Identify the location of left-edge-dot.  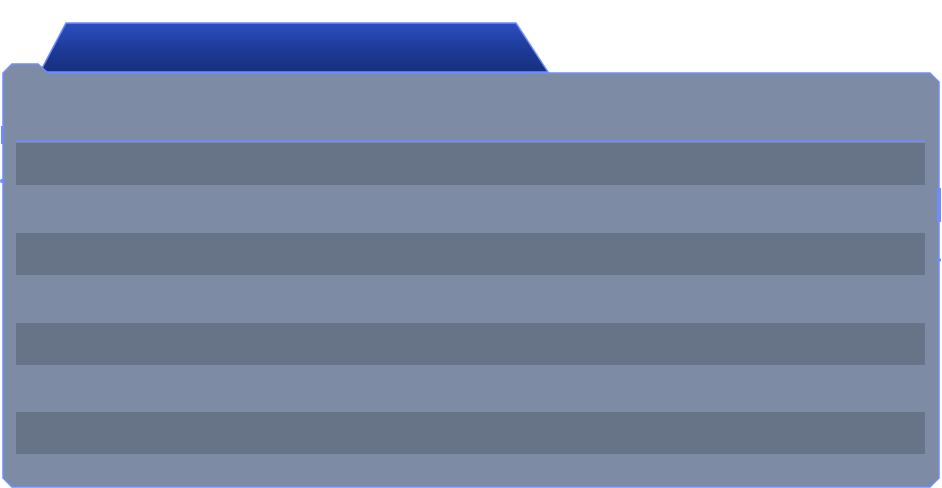
(2, 181).